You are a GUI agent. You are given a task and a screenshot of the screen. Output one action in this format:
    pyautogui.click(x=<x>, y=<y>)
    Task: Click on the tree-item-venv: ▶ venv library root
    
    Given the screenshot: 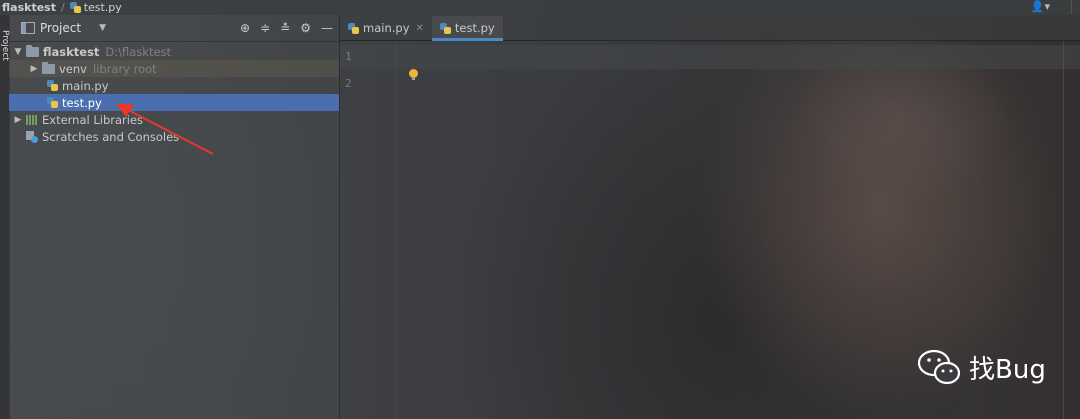 What is the action you would take?
    pyautogui.click(x=174, y=68)
    